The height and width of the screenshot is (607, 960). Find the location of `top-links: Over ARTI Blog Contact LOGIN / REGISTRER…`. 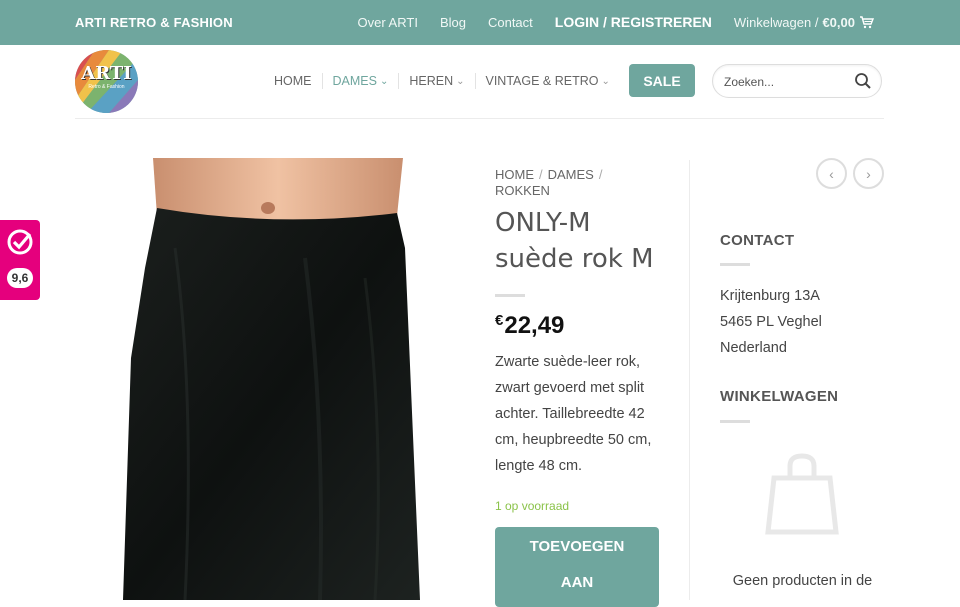

top-links: Over ARTI Blog Contact LOGIN / REGISTRER… is located at coordinates (615, 22).